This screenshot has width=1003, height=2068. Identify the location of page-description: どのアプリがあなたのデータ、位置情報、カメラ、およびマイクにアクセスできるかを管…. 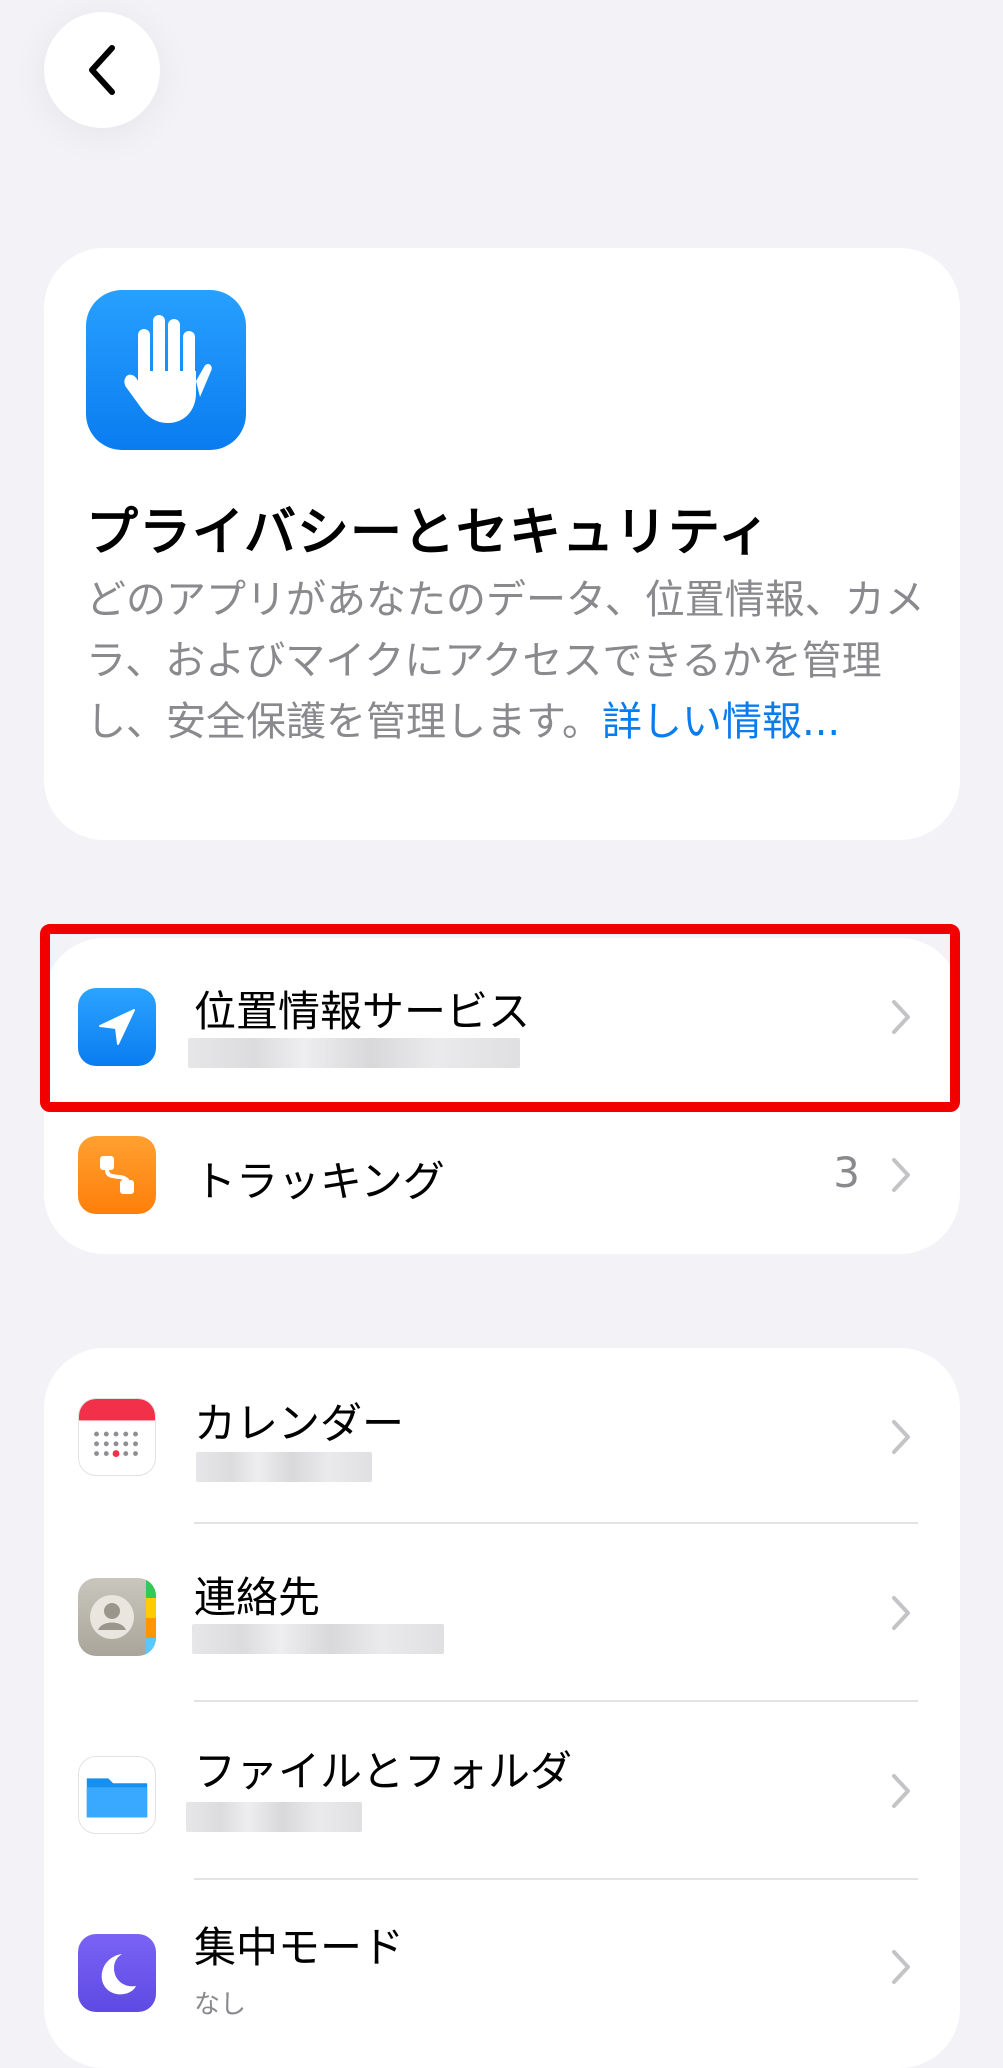
(506, 661).